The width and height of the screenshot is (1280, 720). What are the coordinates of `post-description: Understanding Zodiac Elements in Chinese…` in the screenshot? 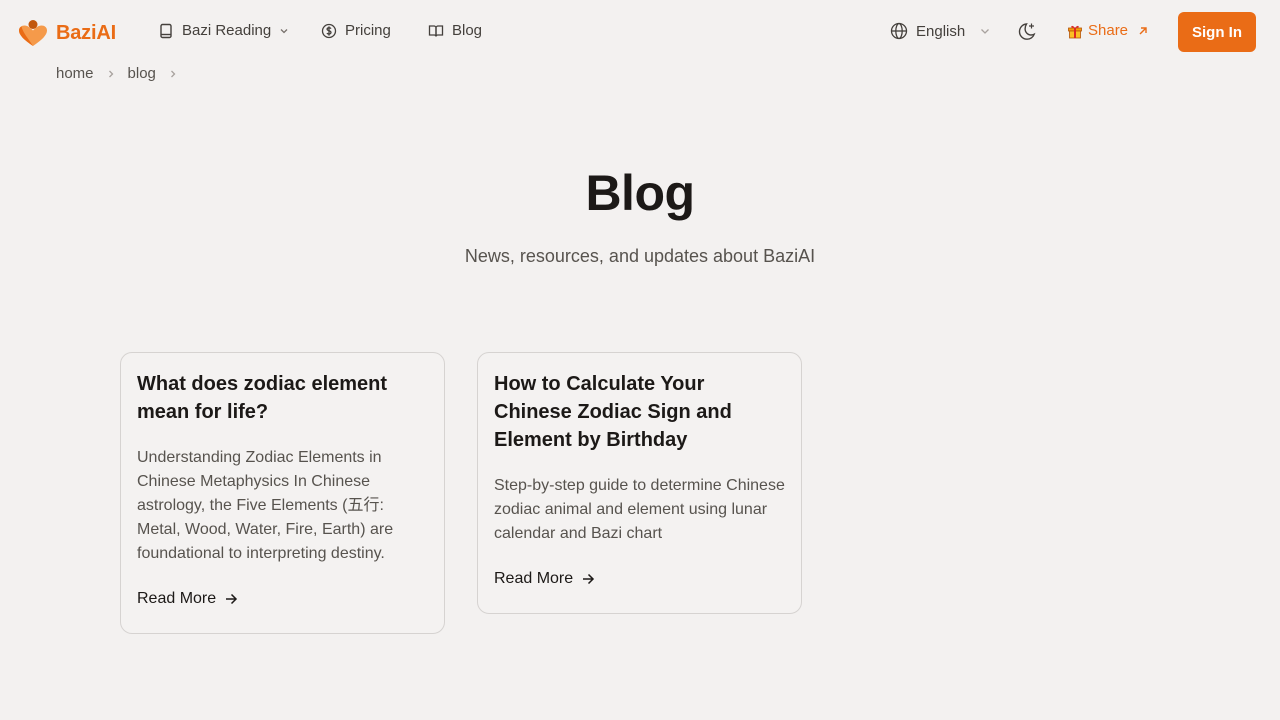 It's located at (265, 505).